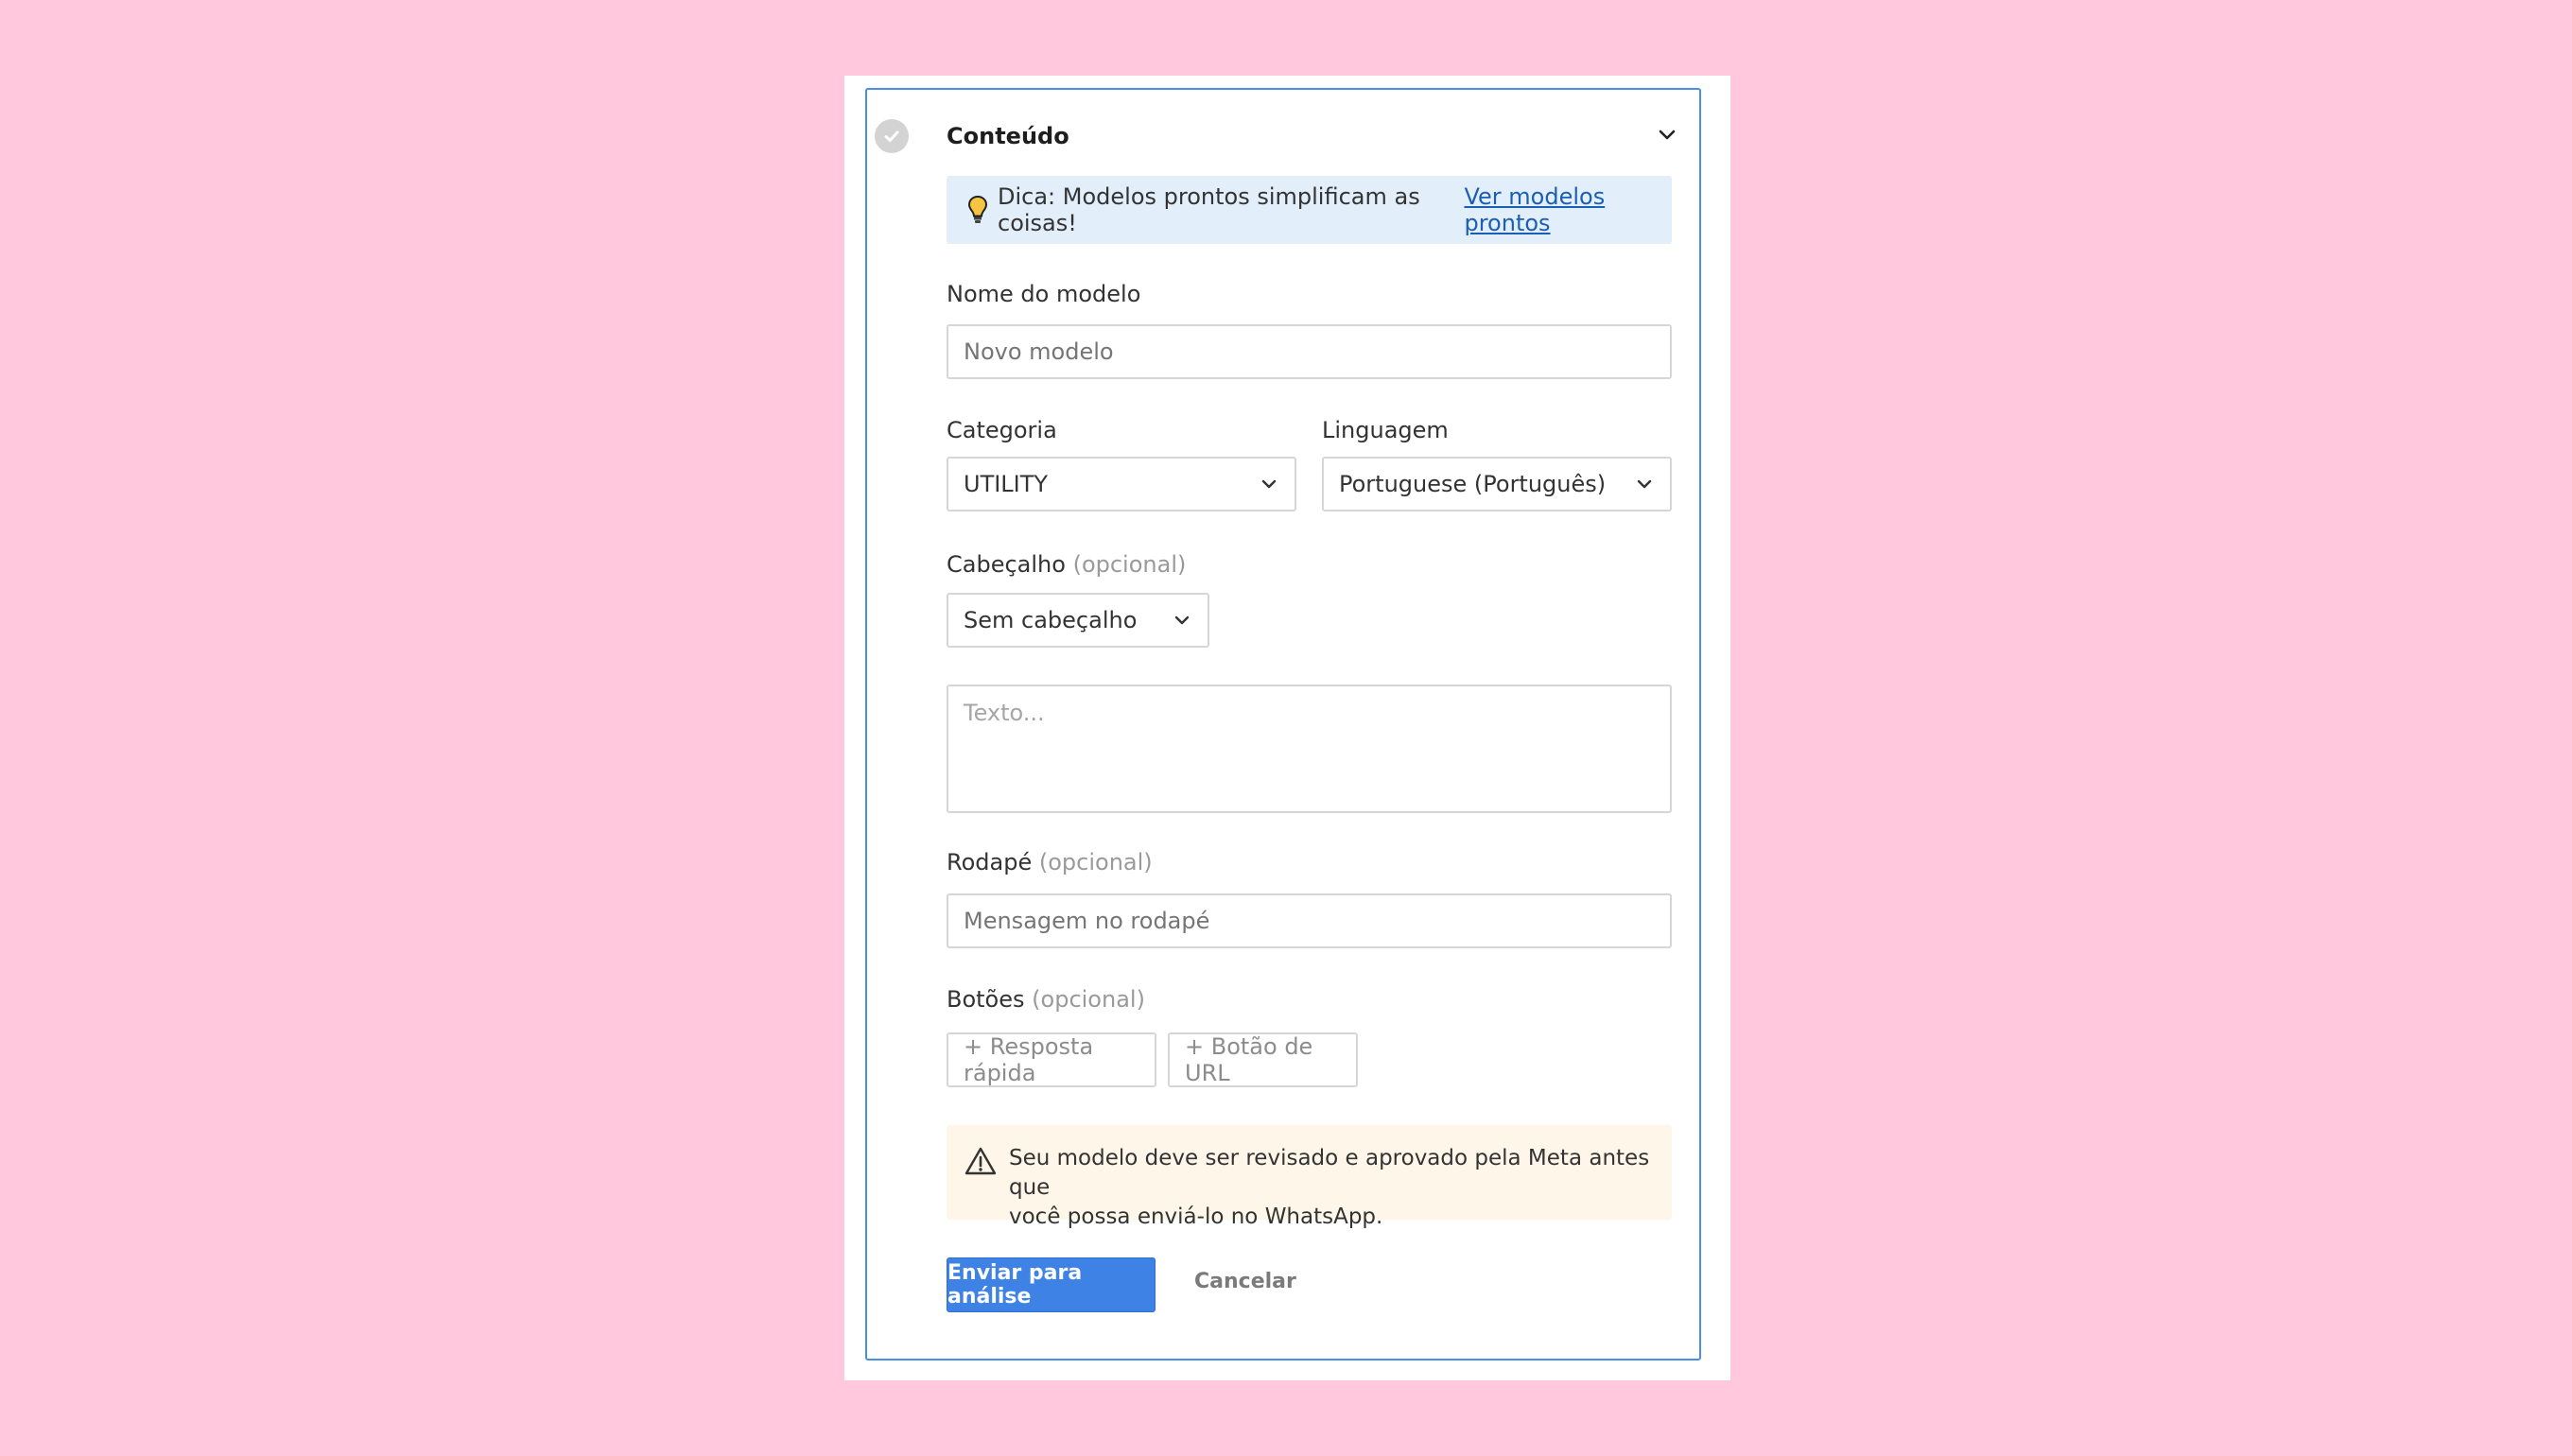 The width and height of the screenshot is (2572, 1456). I want to click on category-value: UTILITY, so click(1006, 484).